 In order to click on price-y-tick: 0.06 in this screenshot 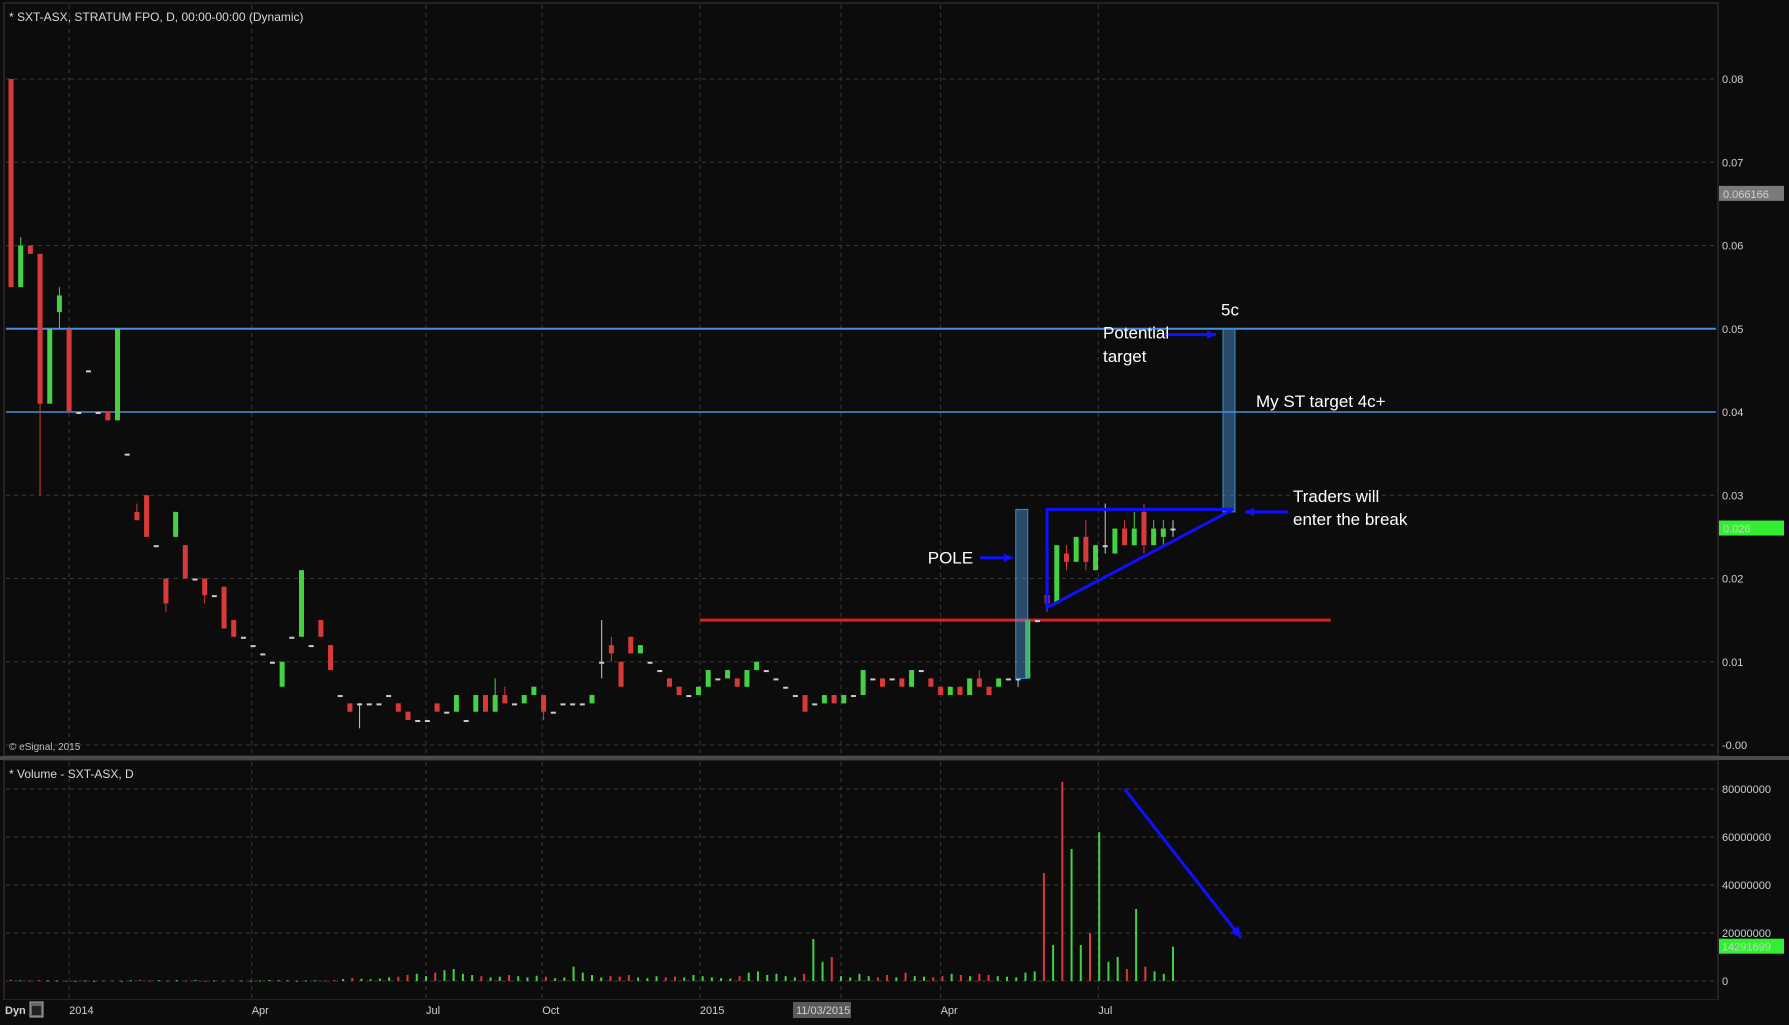, I will do `click(1732, 247)`.